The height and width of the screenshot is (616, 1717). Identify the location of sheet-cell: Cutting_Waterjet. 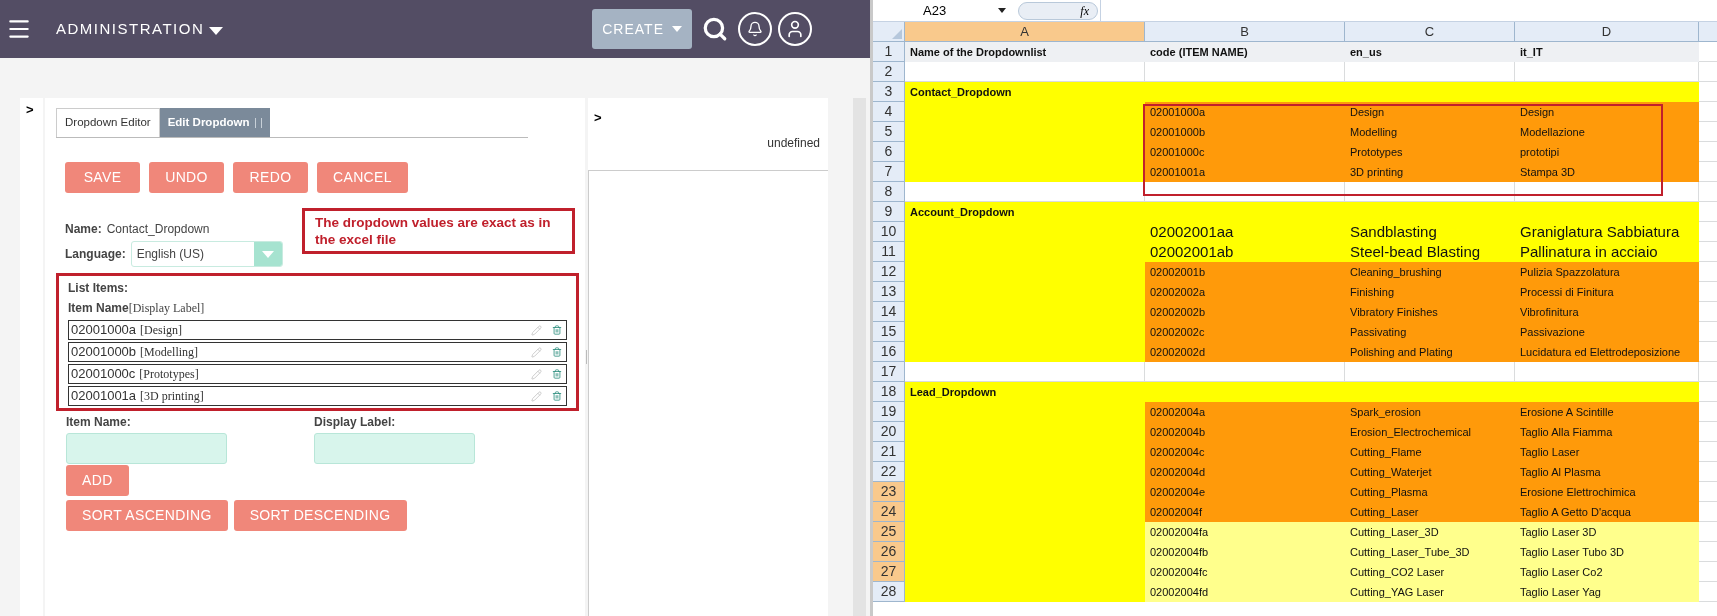
(1430, 472).